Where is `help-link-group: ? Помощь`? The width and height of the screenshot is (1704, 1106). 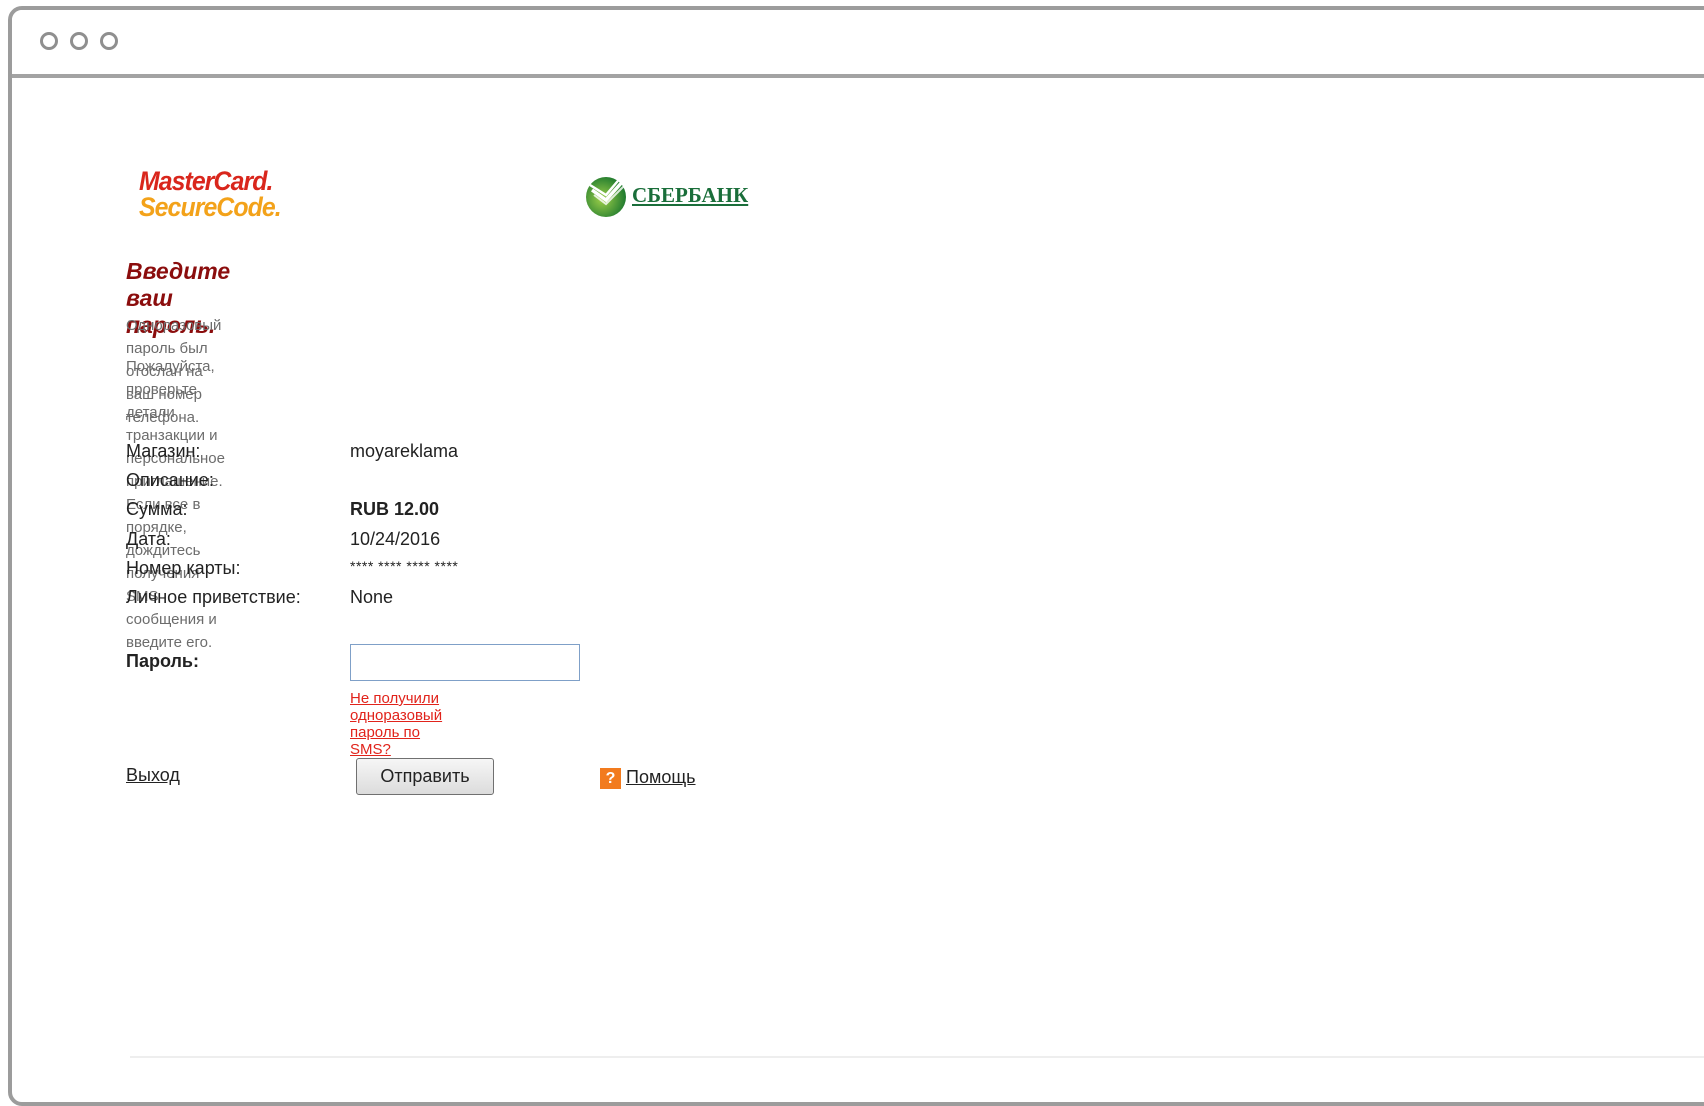 help-link-group: ? Помощь is located at coordinates (648, 777).